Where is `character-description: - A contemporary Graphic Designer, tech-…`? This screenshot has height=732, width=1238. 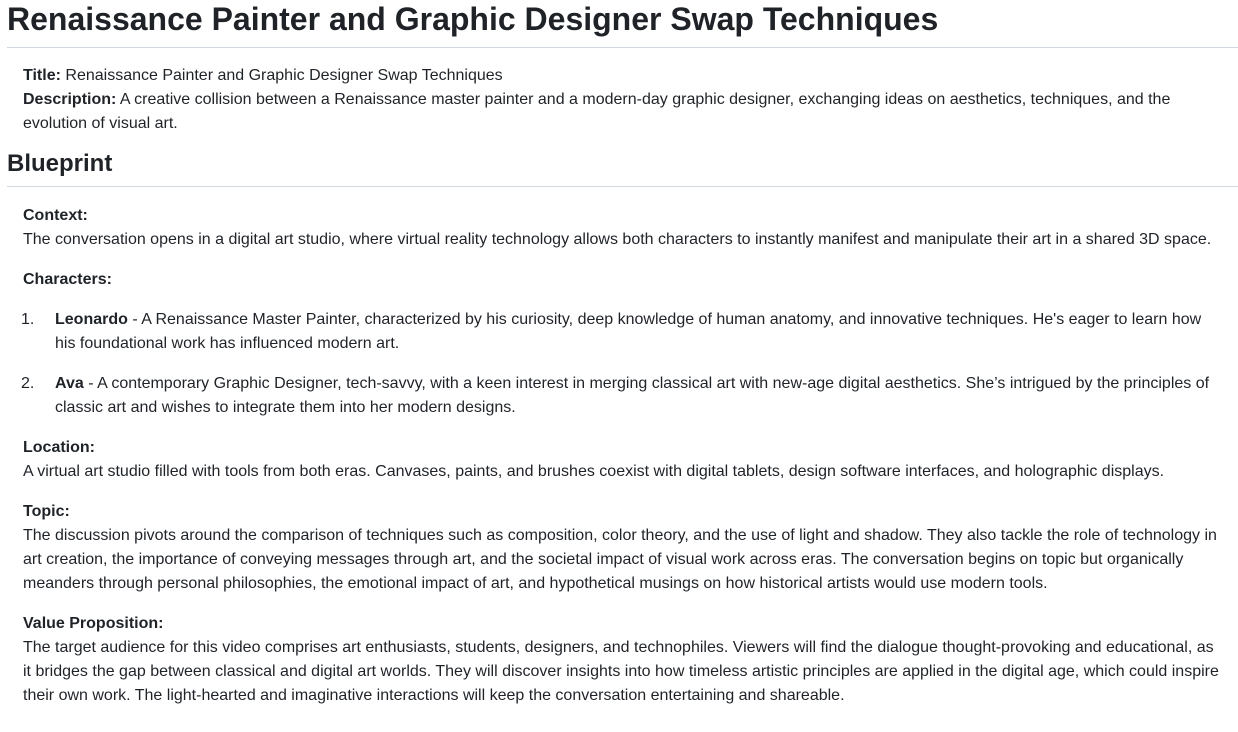
character-description: - A contemporary Graphic Designer, tech-… is located at coordinates (632, 395).